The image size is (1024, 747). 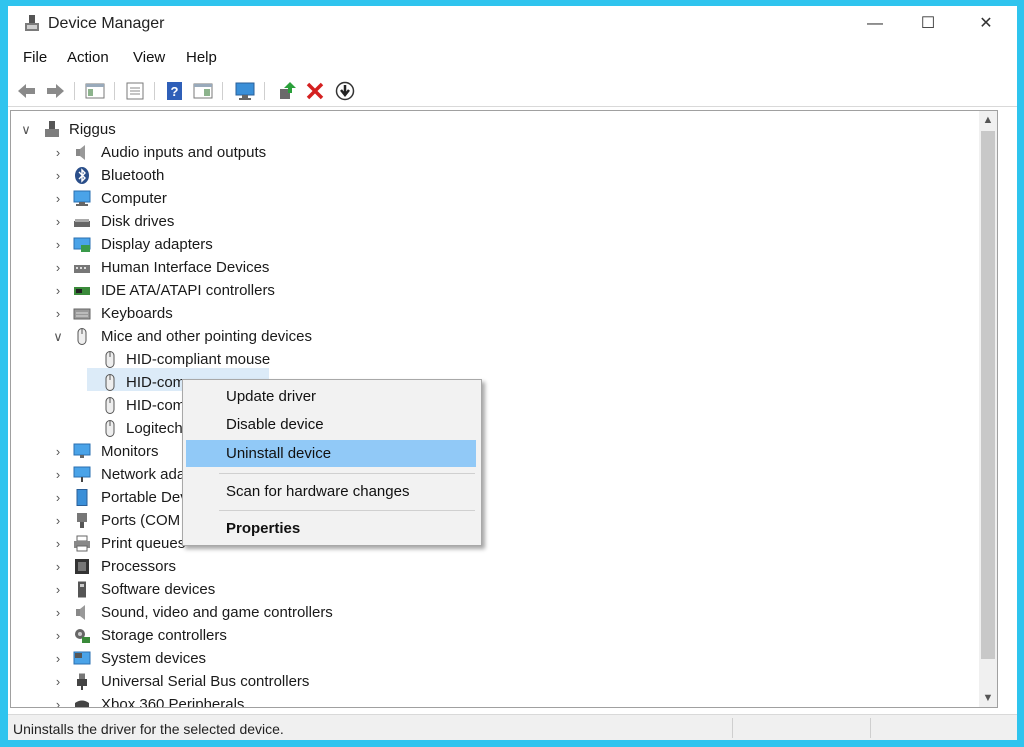 I want to click on scroll-thumb, so click(x=988, y=395).